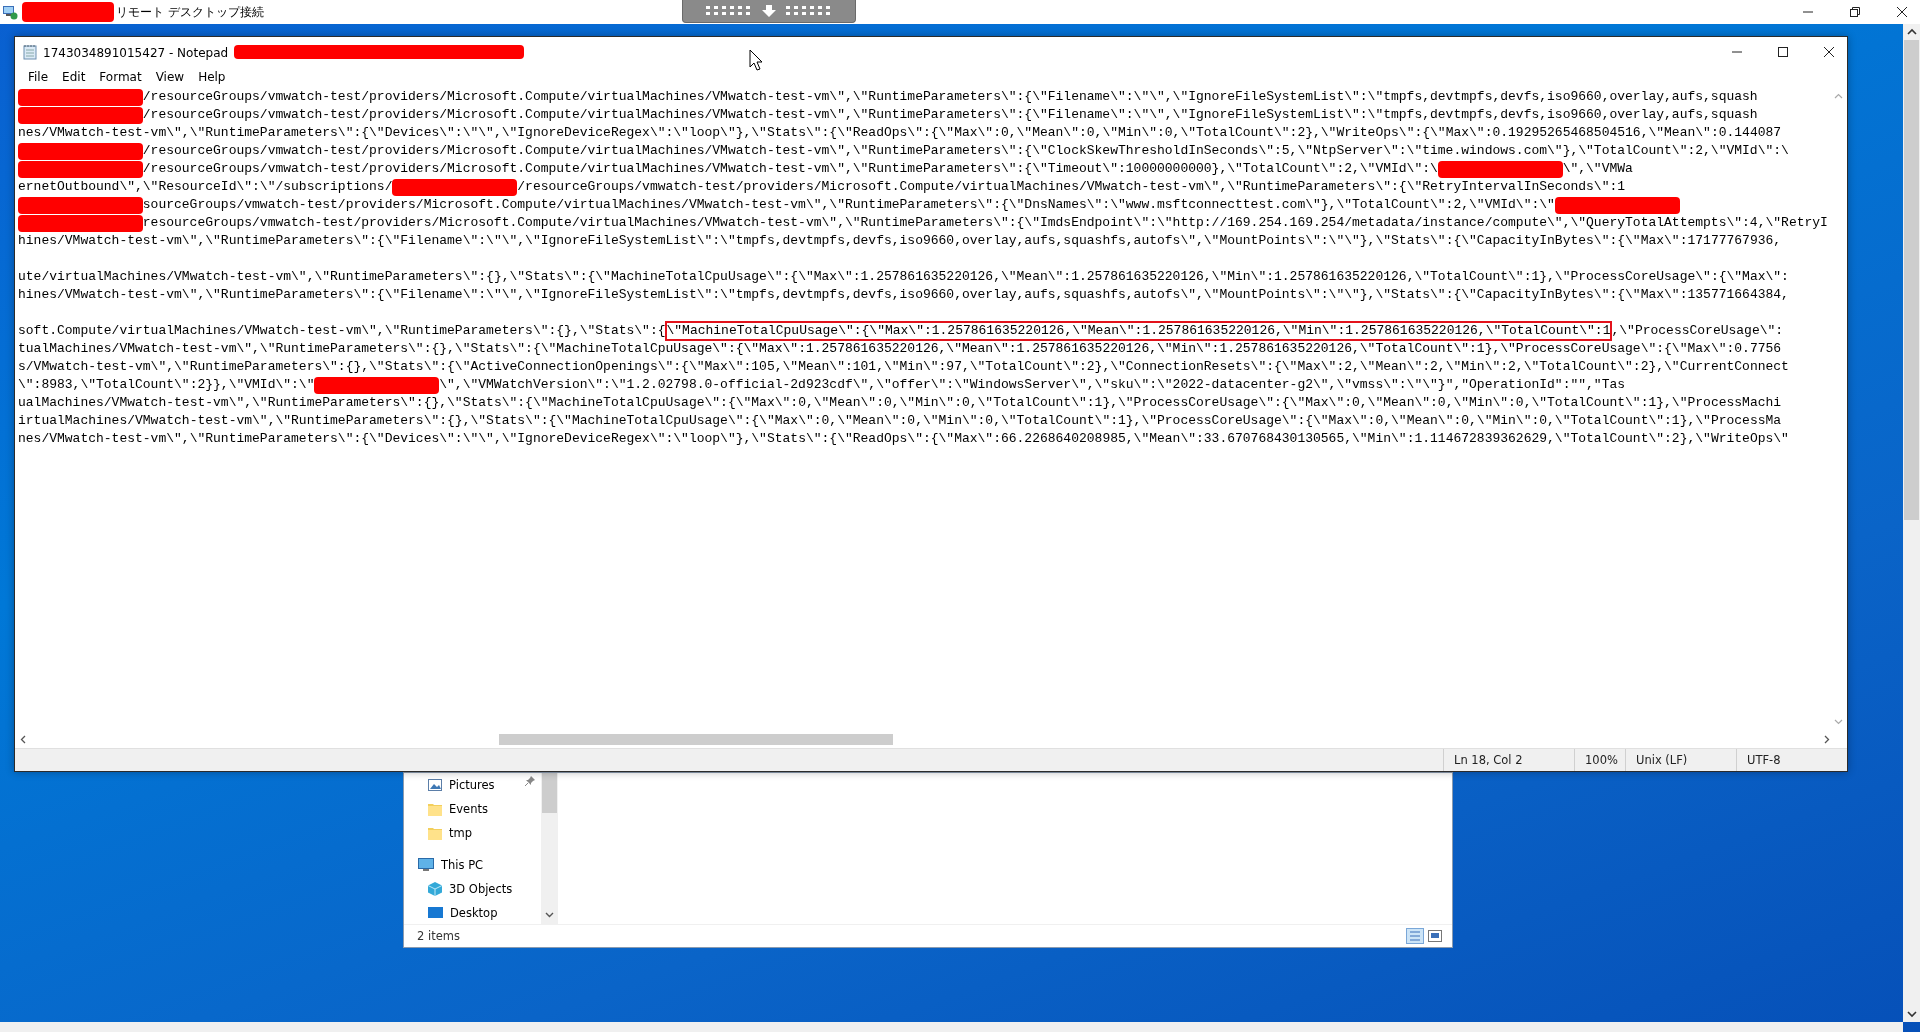 This screenshot has height=1032, width=1920. Describe the element at coordinates (1599, 760) in the screenshot. I see `status-bar-field: 100%` at that location.